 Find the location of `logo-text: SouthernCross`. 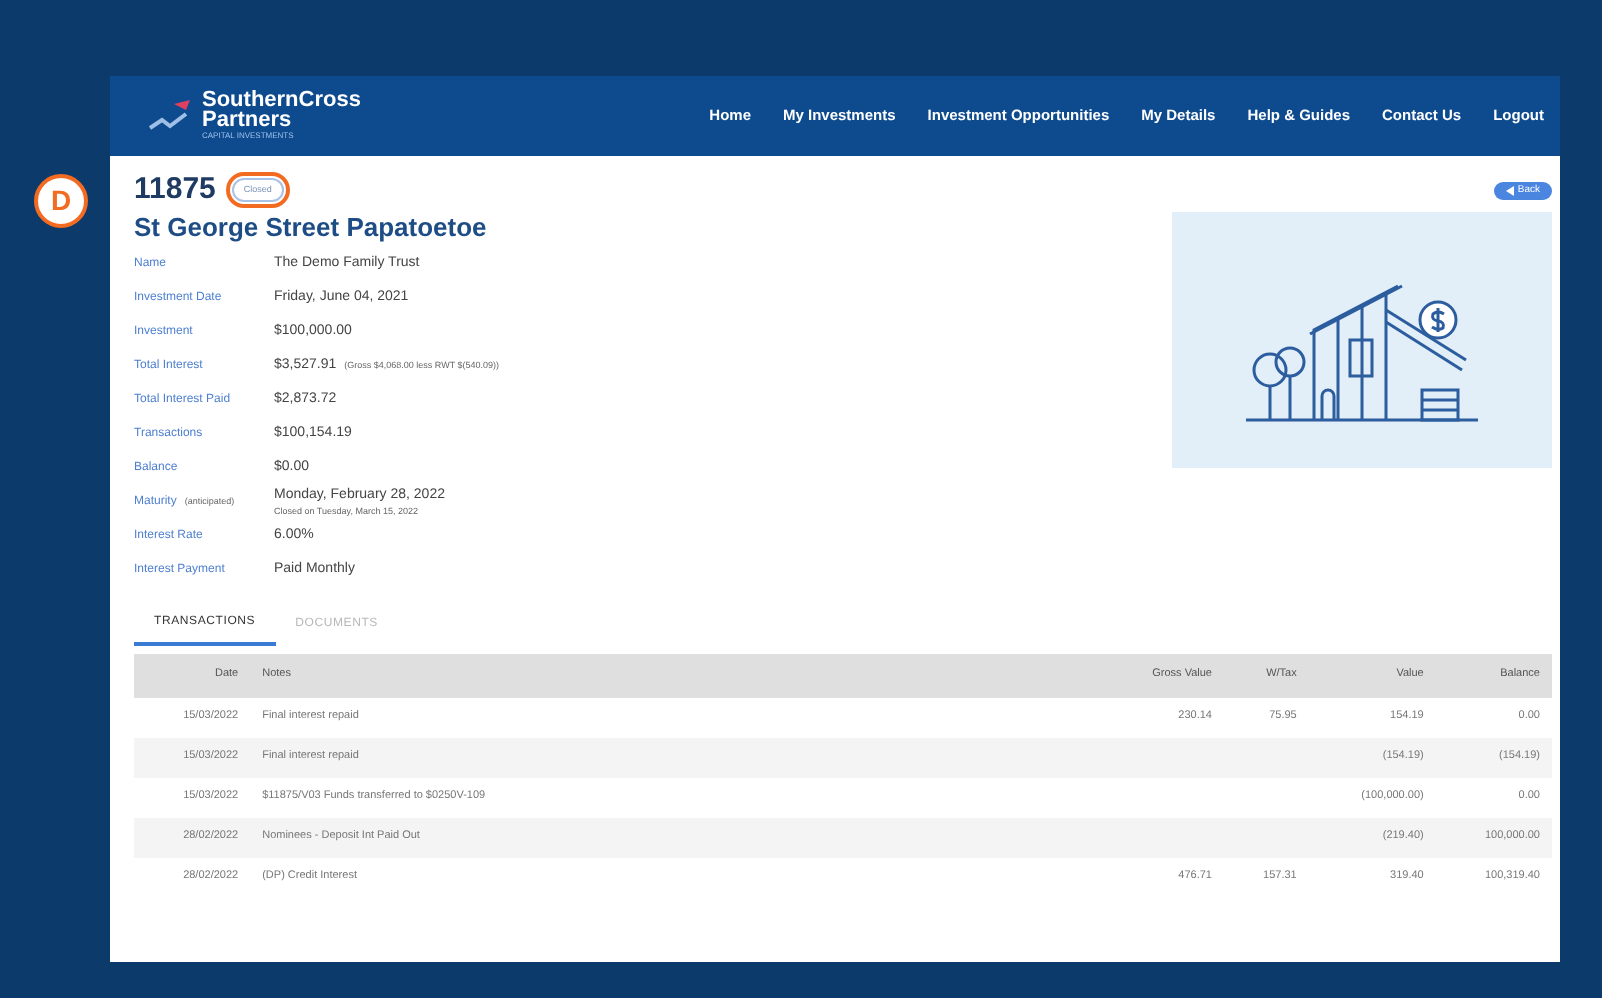

logo-text: SouthernCross is located at coordinates (281, 100).